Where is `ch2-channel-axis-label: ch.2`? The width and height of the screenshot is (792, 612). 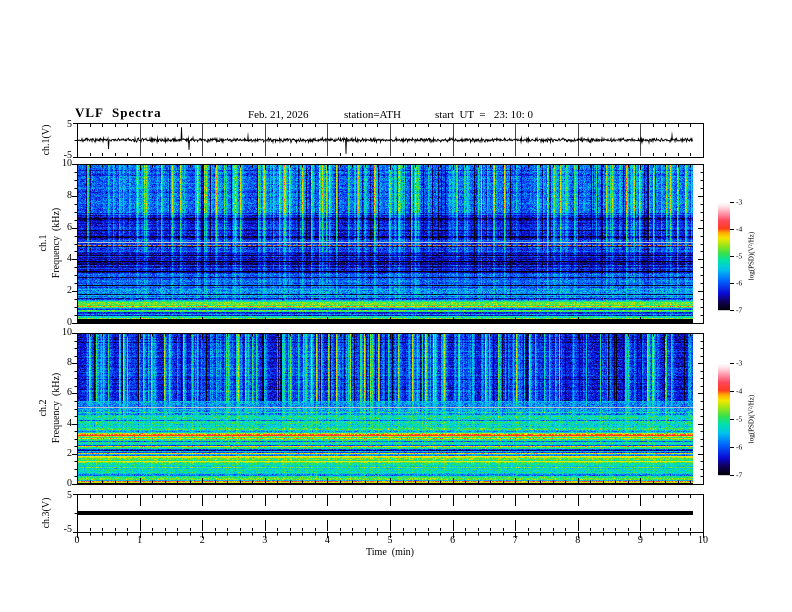 ch2-channel-axis-label: ch.2 is located at coordinates (43, 408).